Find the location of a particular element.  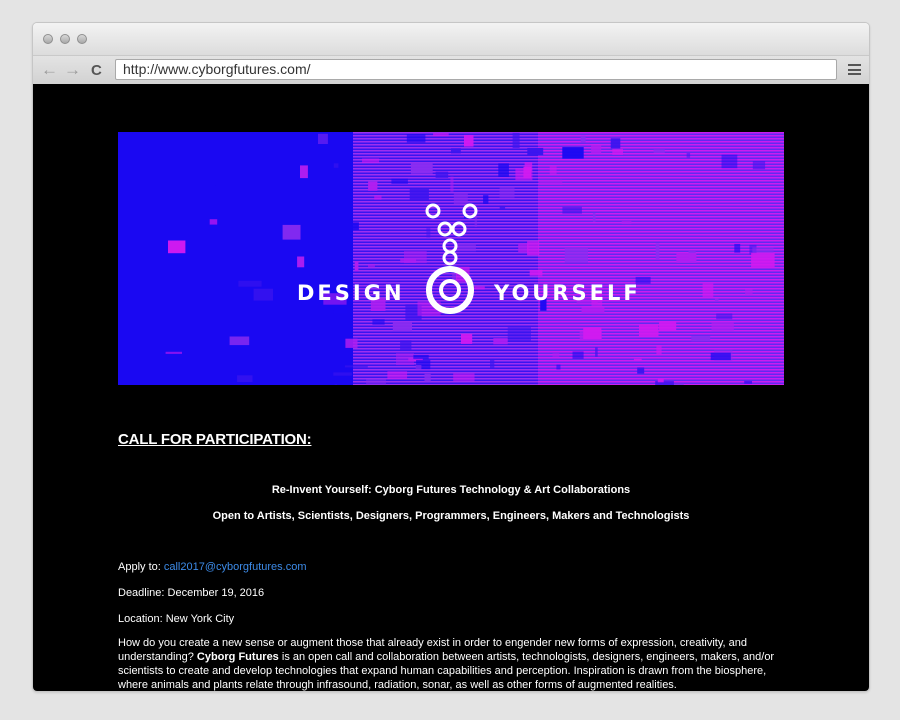

browser-toolbar: ← → C http://www.cyborgfutures.com/ is located at coordinates (451, 70).